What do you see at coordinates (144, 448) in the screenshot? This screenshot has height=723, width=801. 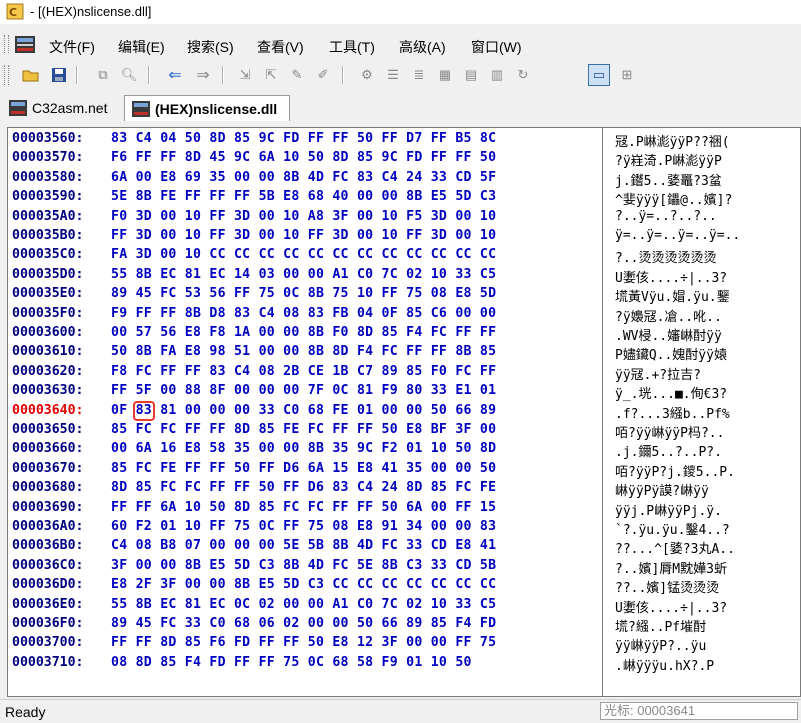 I see `hex-byte: 6A` at bounding box center [144, 448].